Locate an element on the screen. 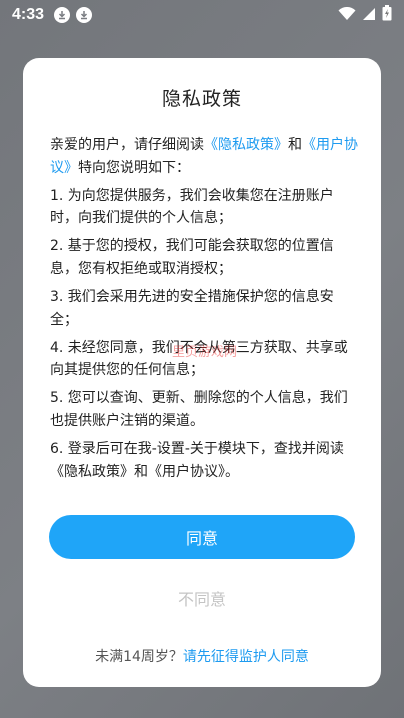  disagree-button: 不同意 is located at coordinates (202, 598).